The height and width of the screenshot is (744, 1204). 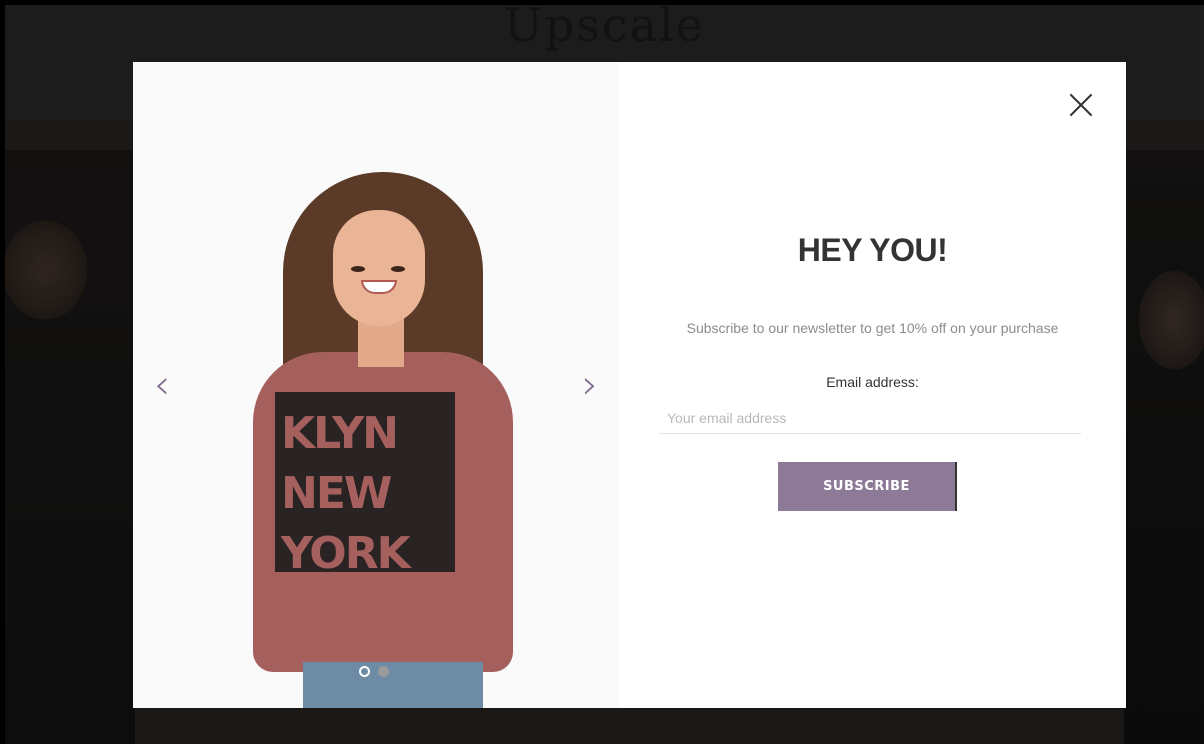 What do you see at coordinates (393, 685) in the screenshot?
I see `model-jeans` at bounding box center [393, 685].